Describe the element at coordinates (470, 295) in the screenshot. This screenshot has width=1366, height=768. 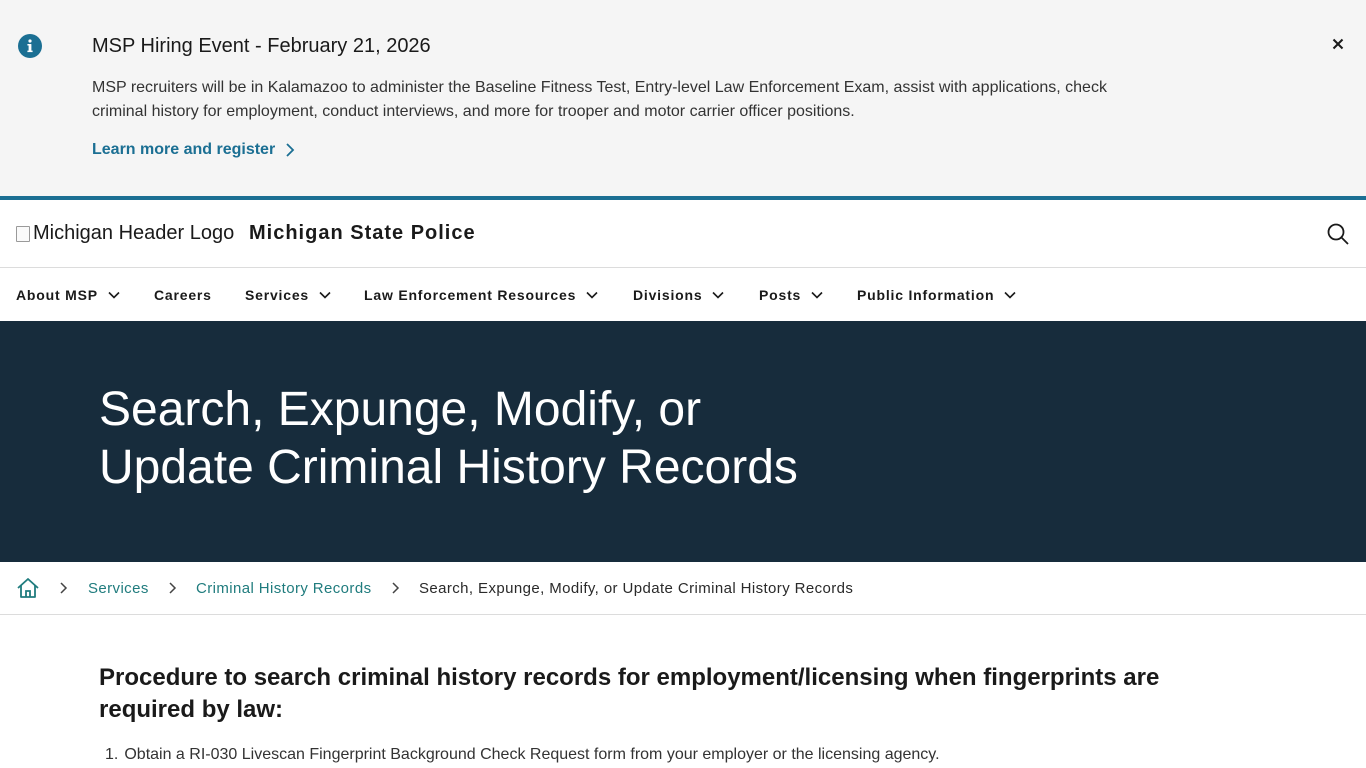
I see `nav-item-label: Law Enforcement Resources` at that location.